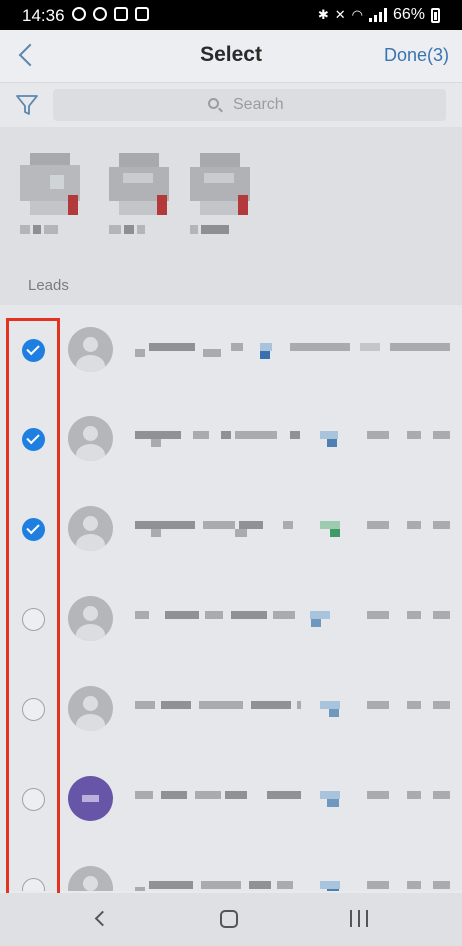 This screenshot has height=946, width=462. I want to click on section-label-leads: Leads, so click(48, 285).